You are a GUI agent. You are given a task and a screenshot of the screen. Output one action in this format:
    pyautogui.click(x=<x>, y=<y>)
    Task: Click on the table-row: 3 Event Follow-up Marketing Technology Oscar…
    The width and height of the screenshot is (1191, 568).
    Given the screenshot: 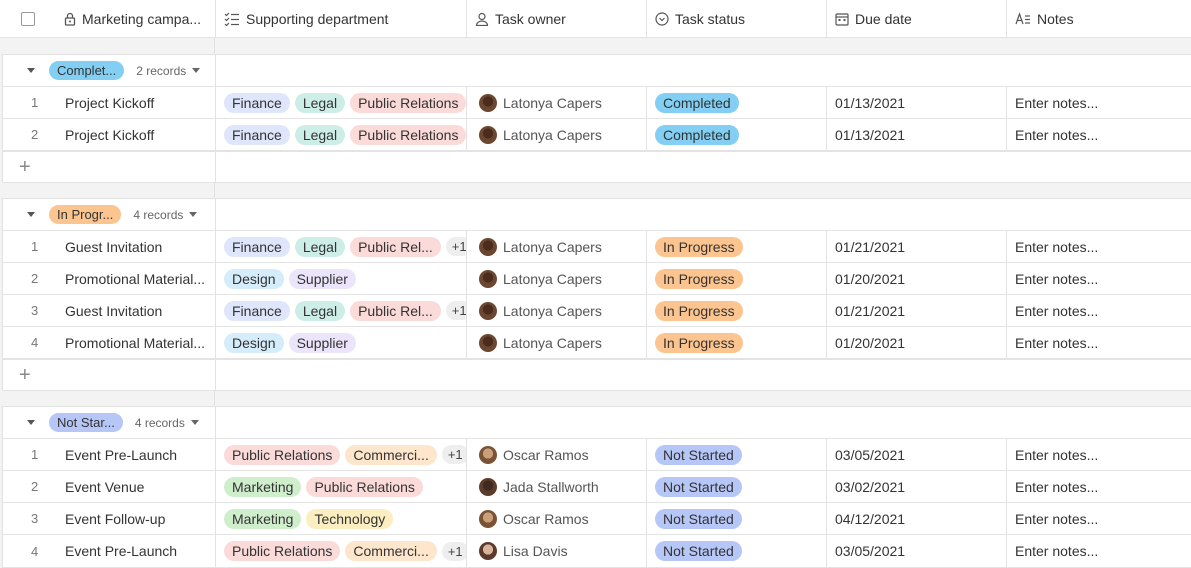 What is the action you would take?
    pyautogui.click(x=597, y=519)
    